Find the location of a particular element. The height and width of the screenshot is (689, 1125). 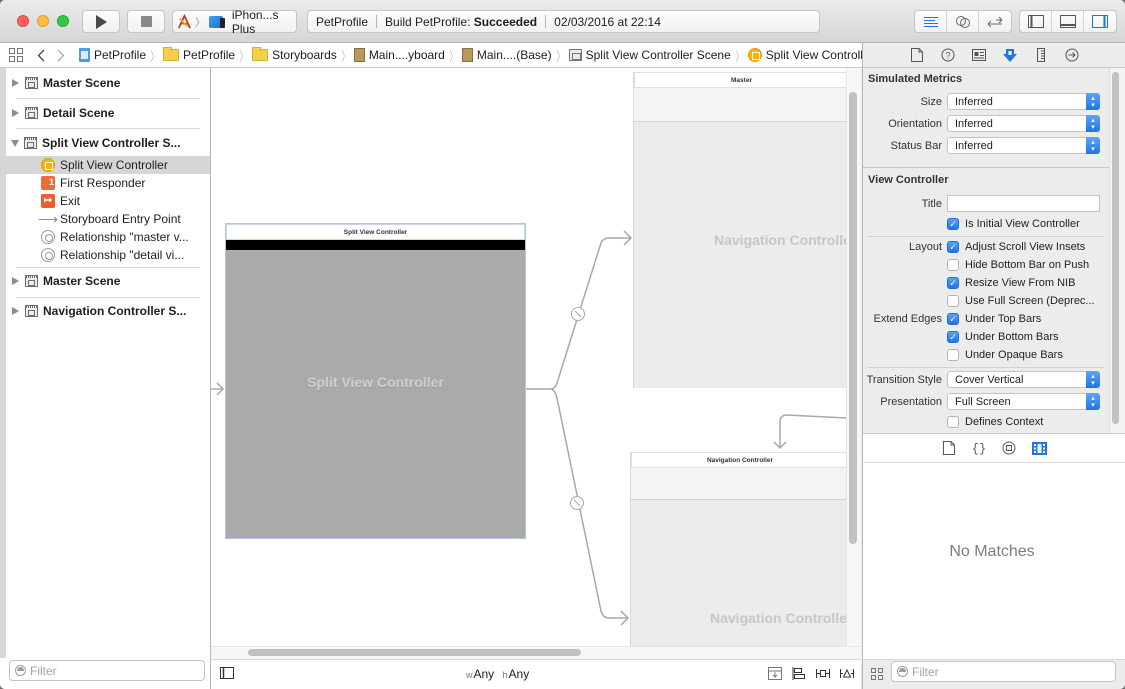

tab-identity-inspector is located at coordinates (979, 55).